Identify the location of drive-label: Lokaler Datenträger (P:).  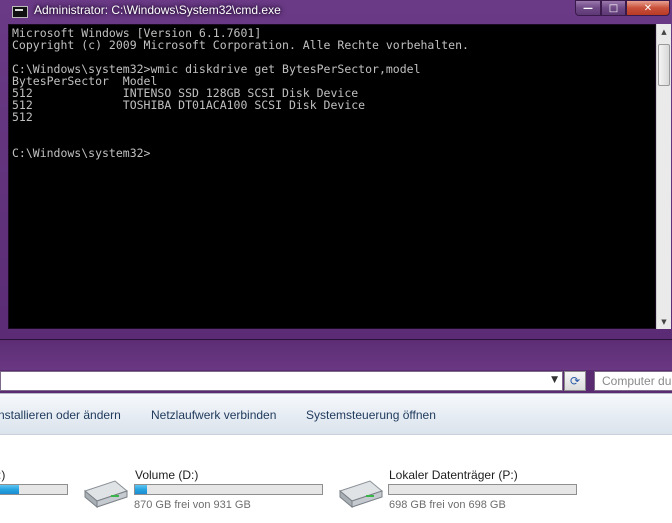
(453, 475).